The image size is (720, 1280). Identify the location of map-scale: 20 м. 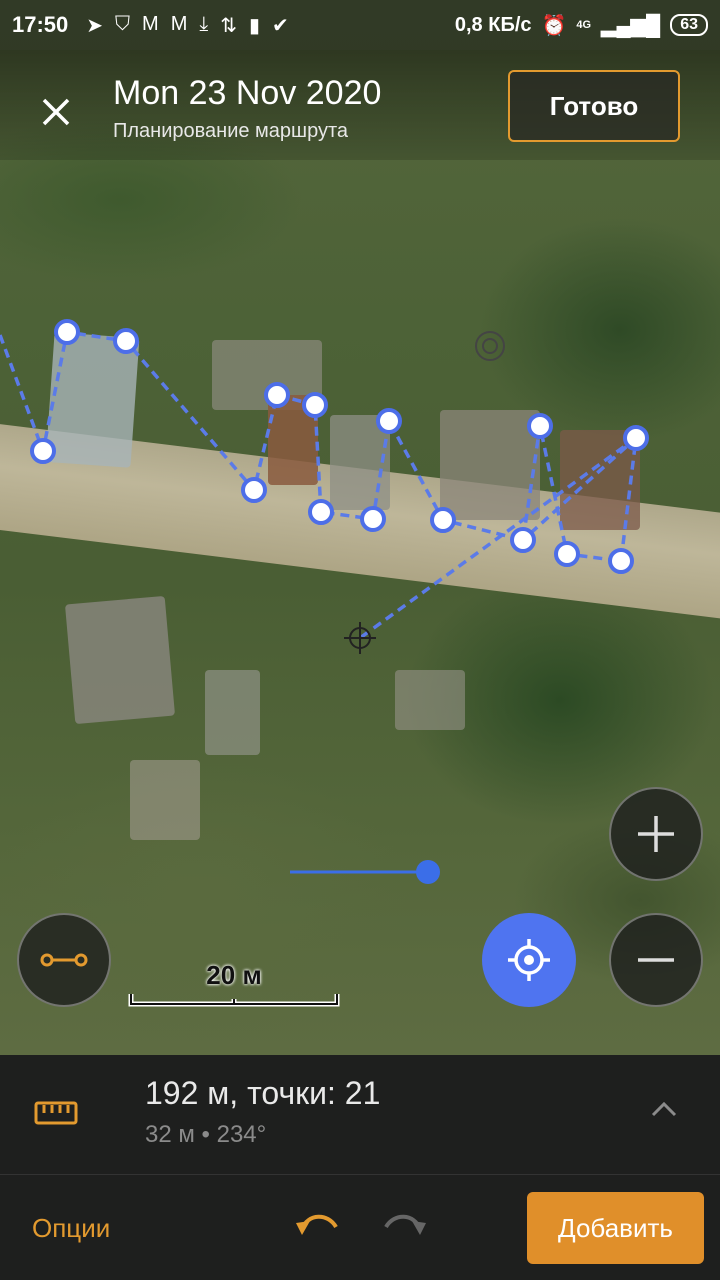
(234, 985).